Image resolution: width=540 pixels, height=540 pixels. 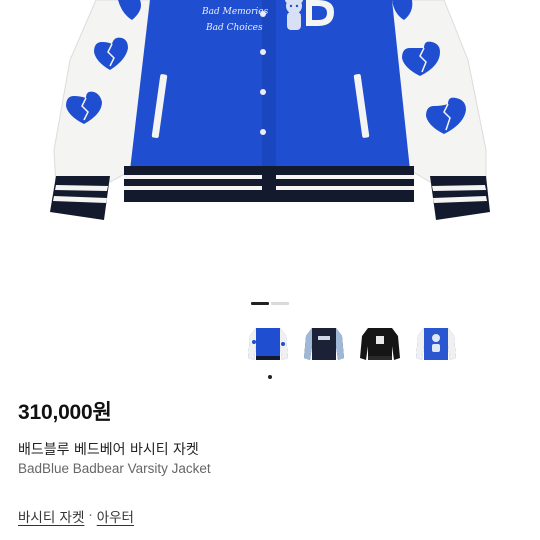 I want to click on right-cuff, so click(x=460, y=198).